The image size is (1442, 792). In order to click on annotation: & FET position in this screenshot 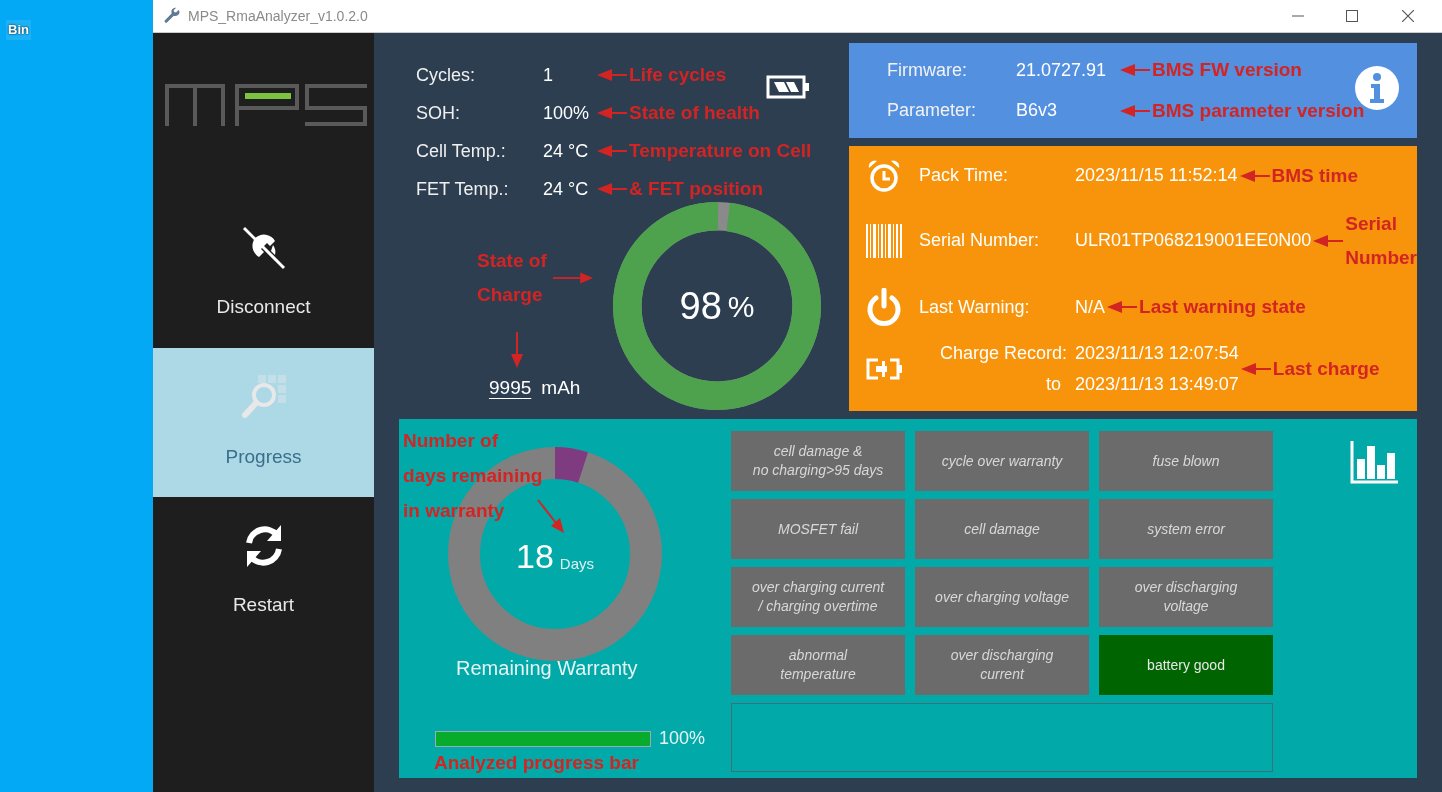, I will do `click(696, 188)`.